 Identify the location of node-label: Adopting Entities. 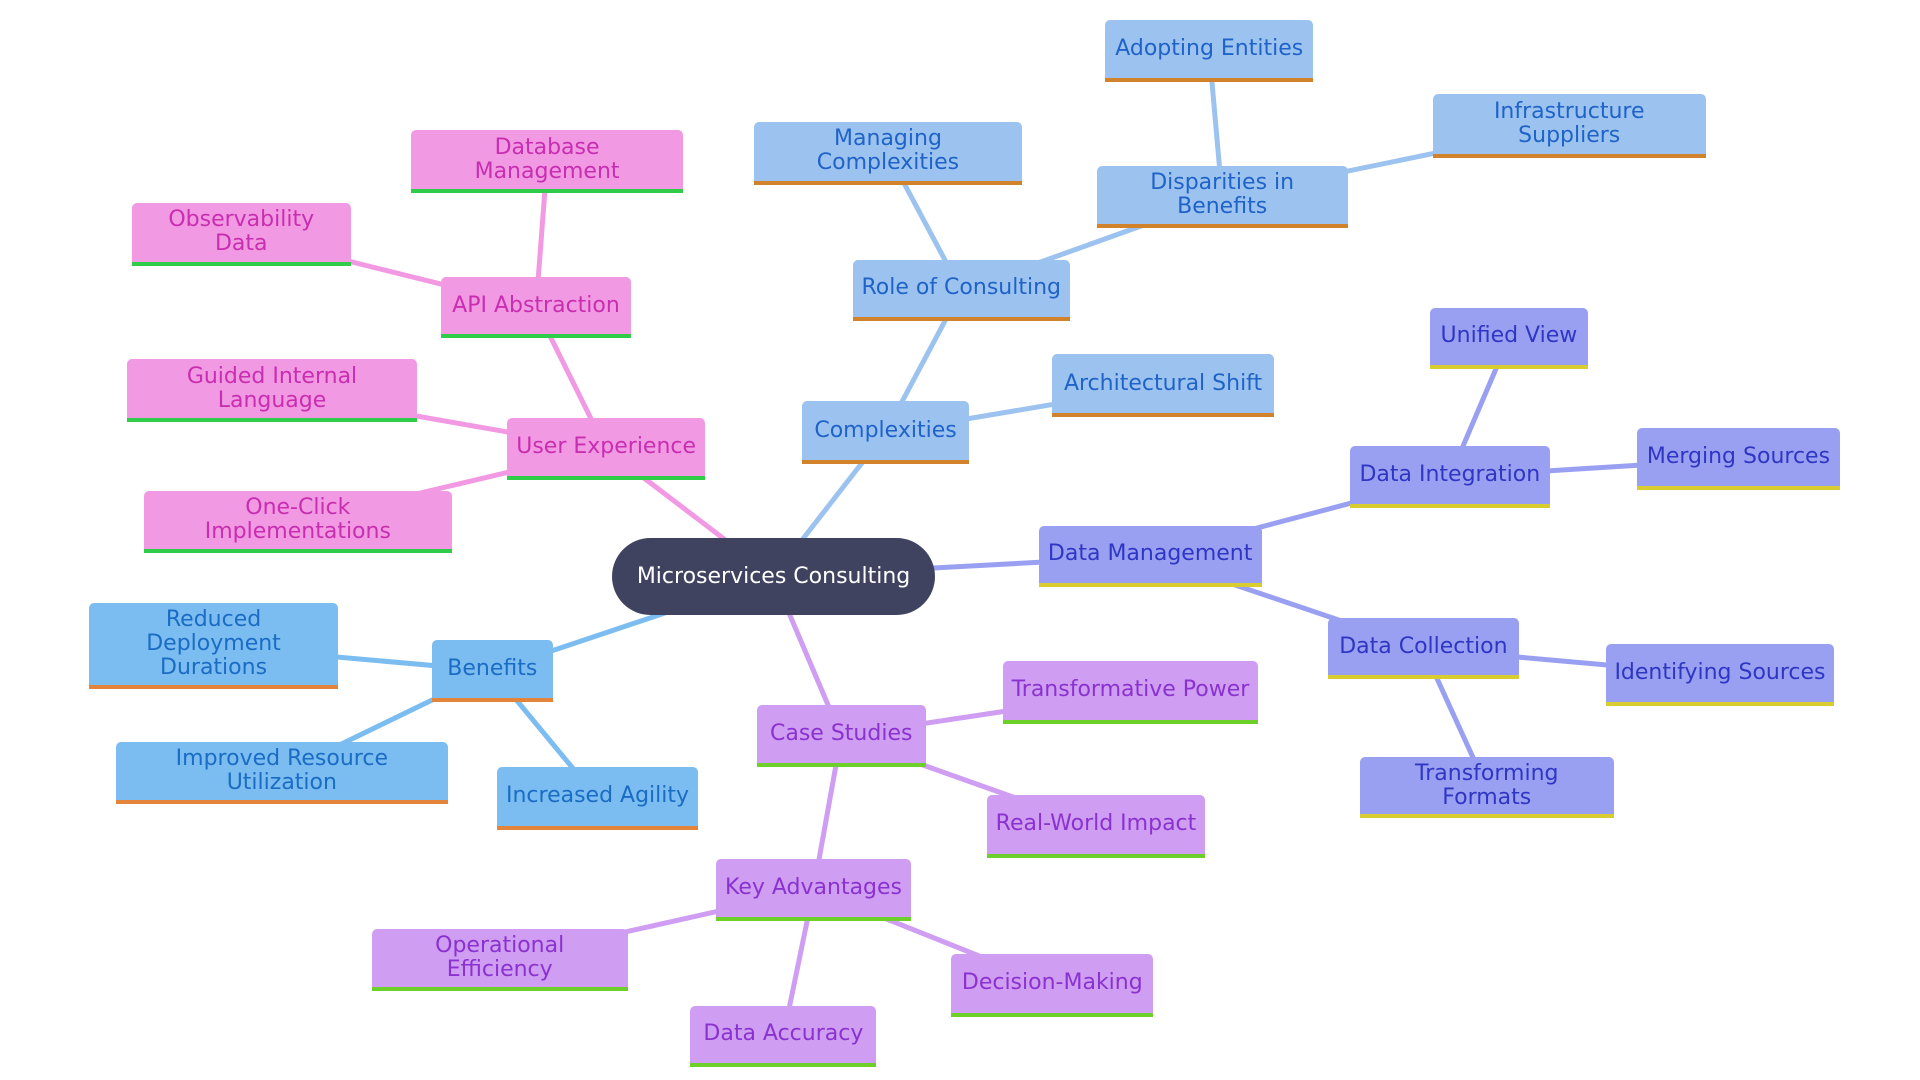
(1209, 49).